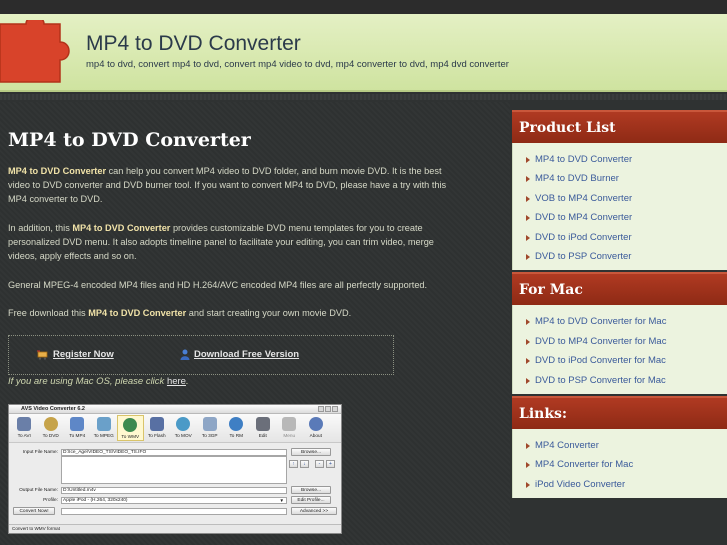  I want to click on window-controls, so click(328, 409).